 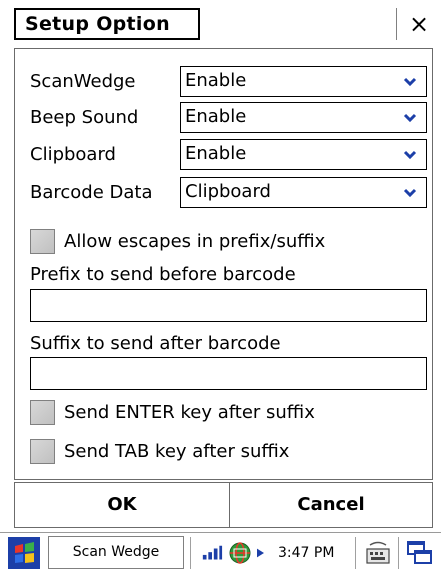 I want to click on antenna-signal-icon, so click(x=212, y=554).